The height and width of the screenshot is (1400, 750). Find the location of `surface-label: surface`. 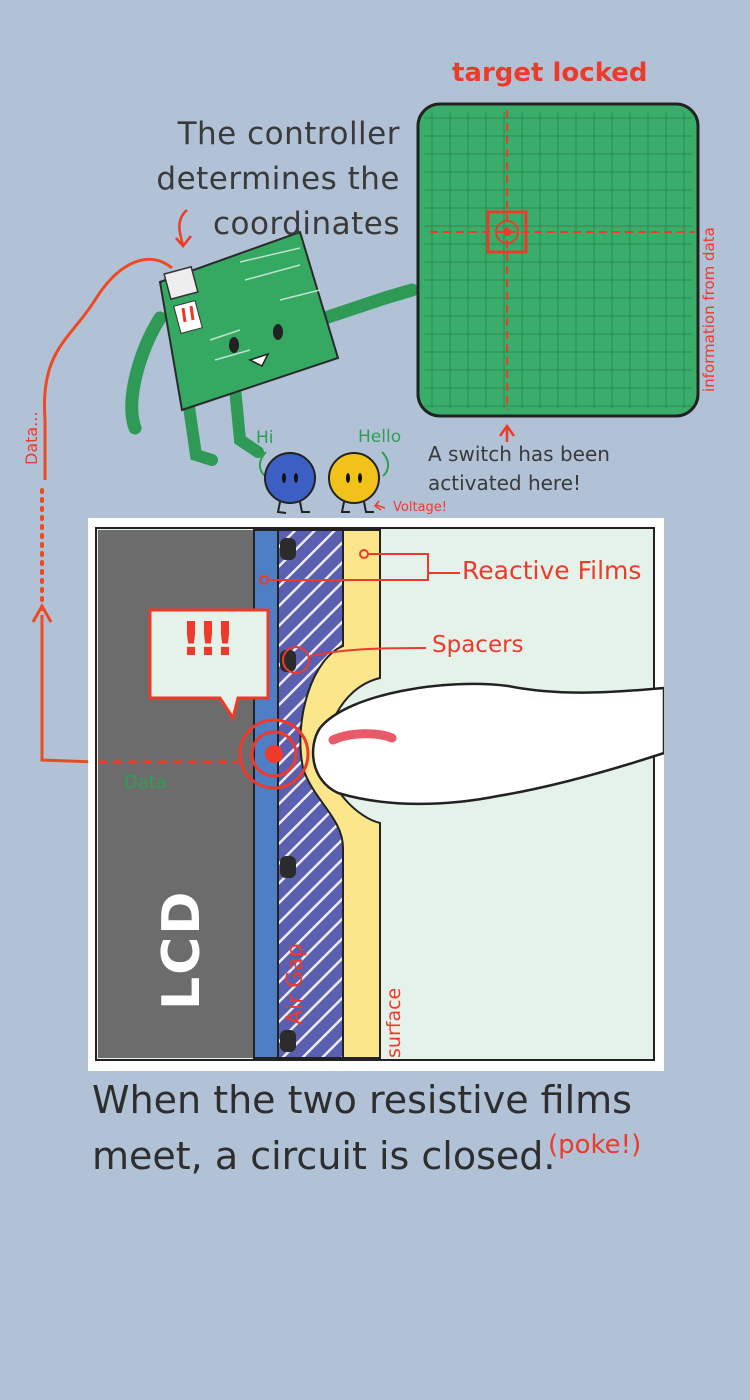

surface-label: surface is located at coordinates (394, 1022).